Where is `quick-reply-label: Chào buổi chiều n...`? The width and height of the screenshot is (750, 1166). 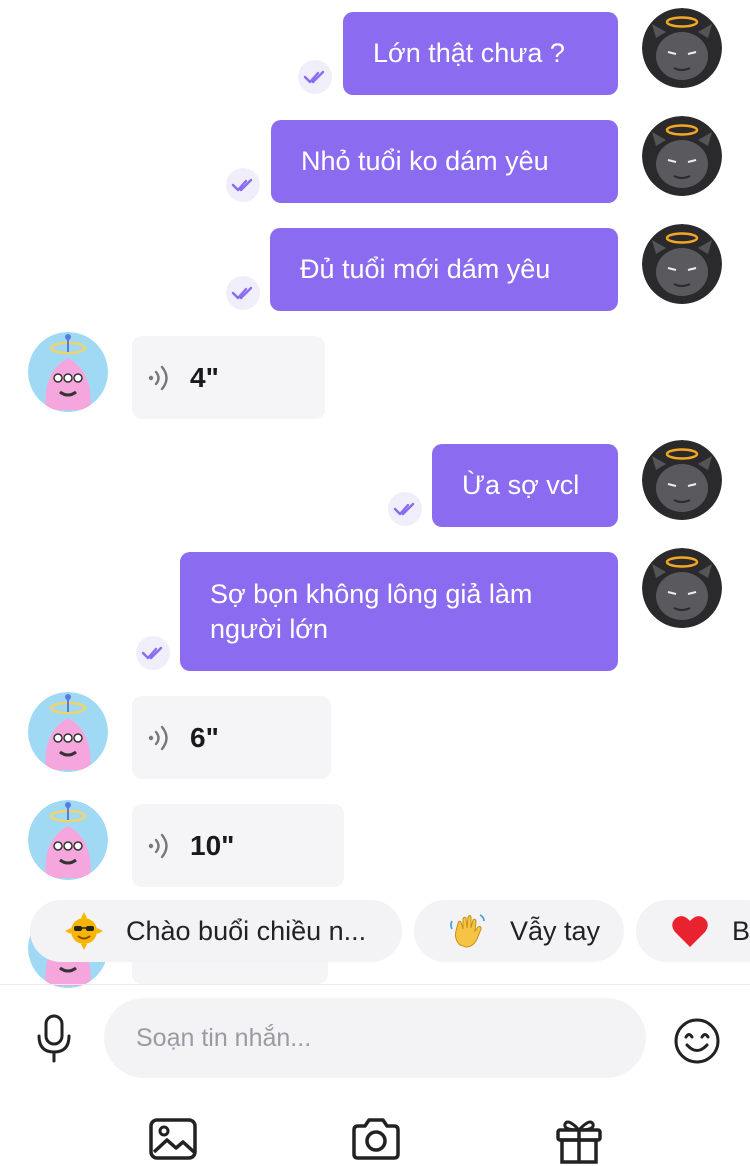
quick-reply-label: Chào buổi chiều n... is located at coordinates (246, 930).